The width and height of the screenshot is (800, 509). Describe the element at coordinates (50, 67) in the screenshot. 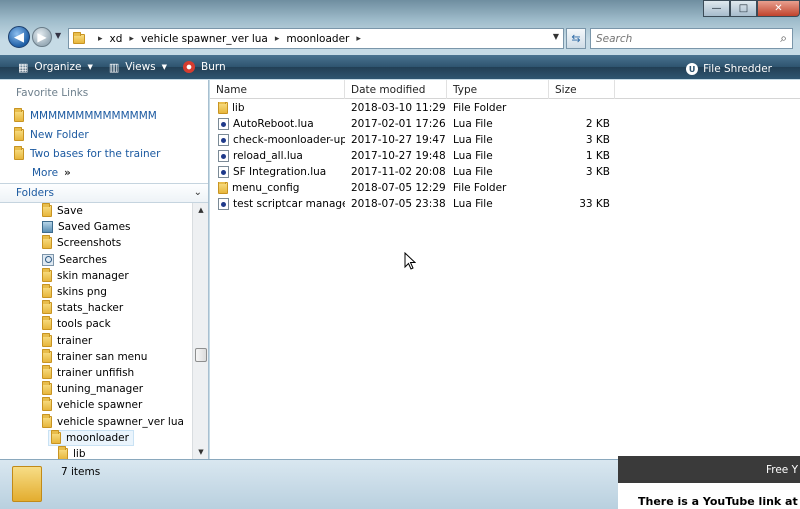

I see `organize-button: ▦ Organize ▼` at that location.